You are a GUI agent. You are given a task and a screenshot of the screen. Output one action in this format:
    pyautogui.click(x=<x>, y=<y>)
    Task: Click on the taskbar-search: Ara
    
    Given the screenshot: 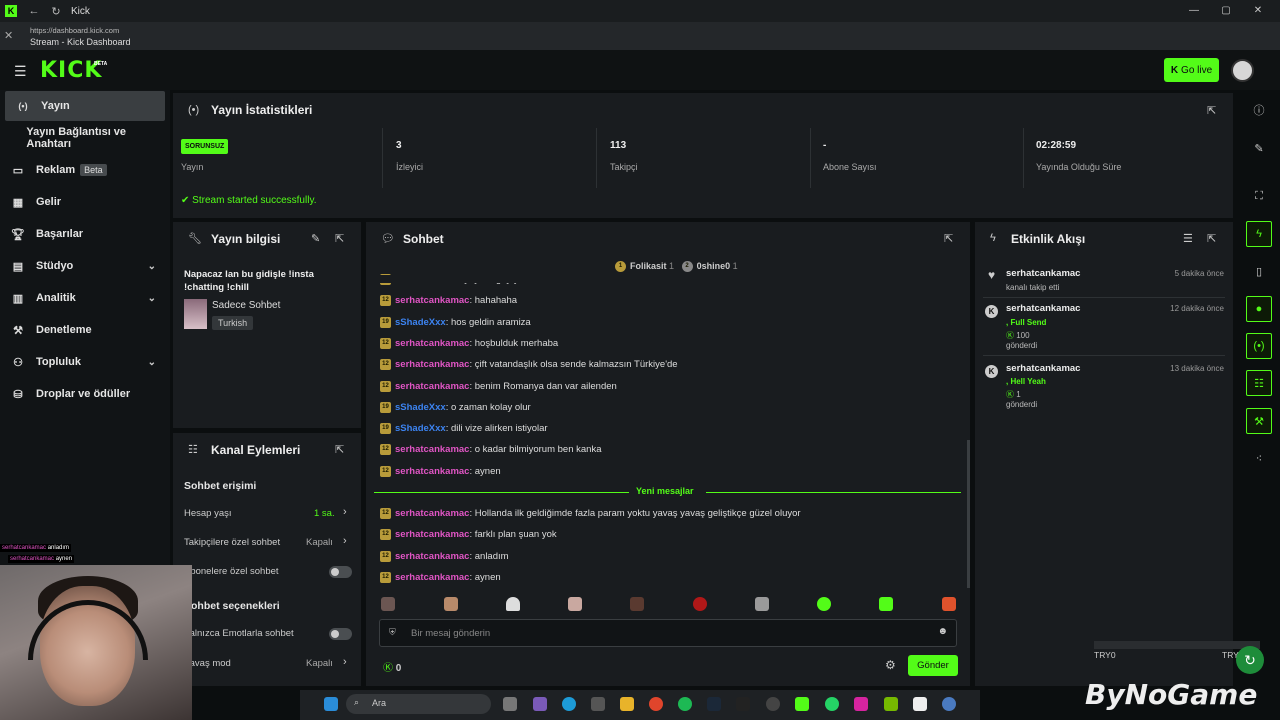 What is the action you would take?
    pyautogui.click(x=418, y=704)
    